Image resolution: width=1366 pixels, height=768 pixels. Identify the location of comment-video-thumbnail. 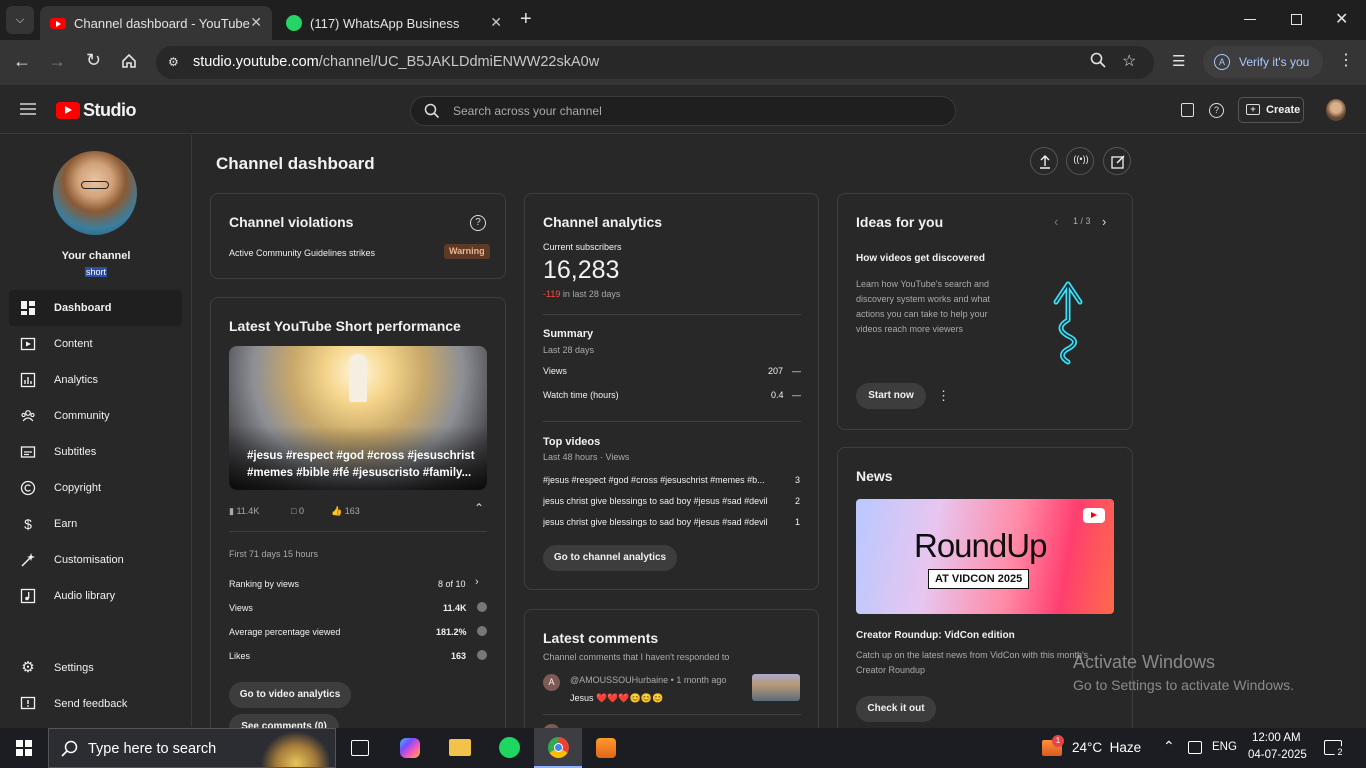
(776, 687).